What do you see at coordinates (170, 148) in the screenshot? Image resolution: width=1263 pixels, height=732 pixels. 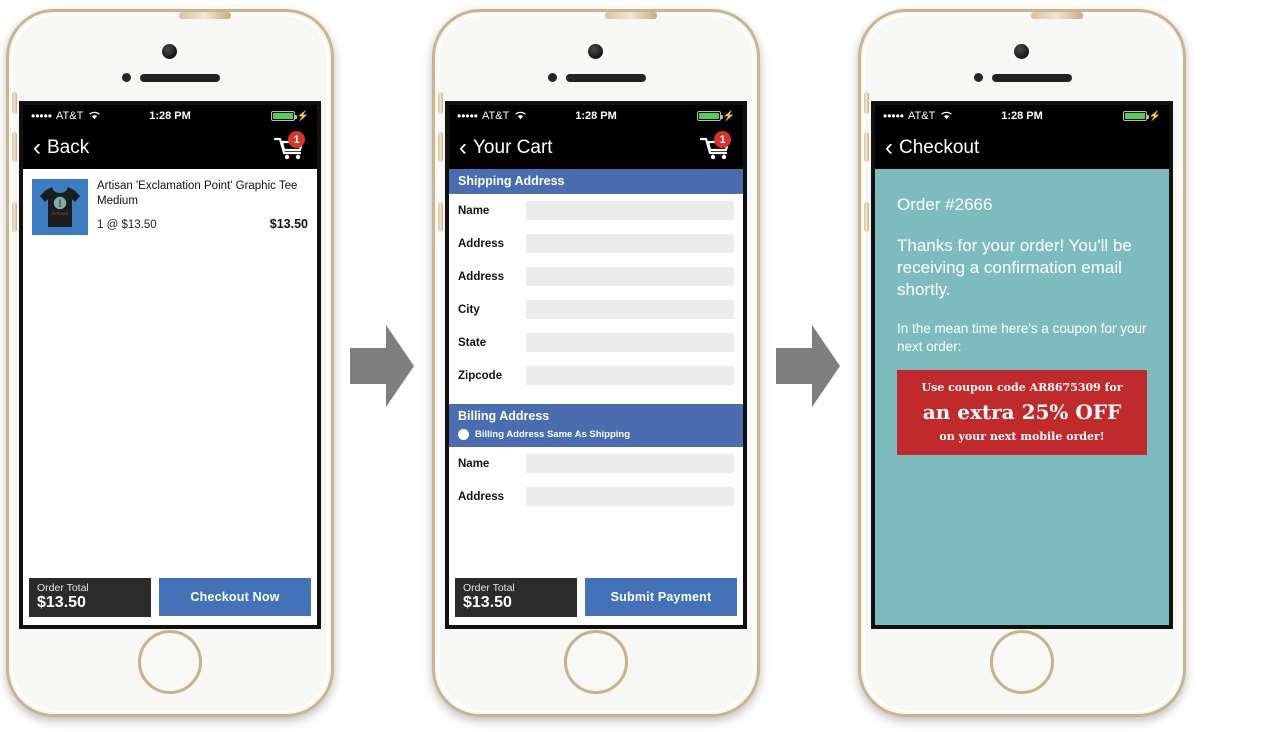 I see `nav-bar-1: ‹ Back 1` at bounding box center [170, 148].